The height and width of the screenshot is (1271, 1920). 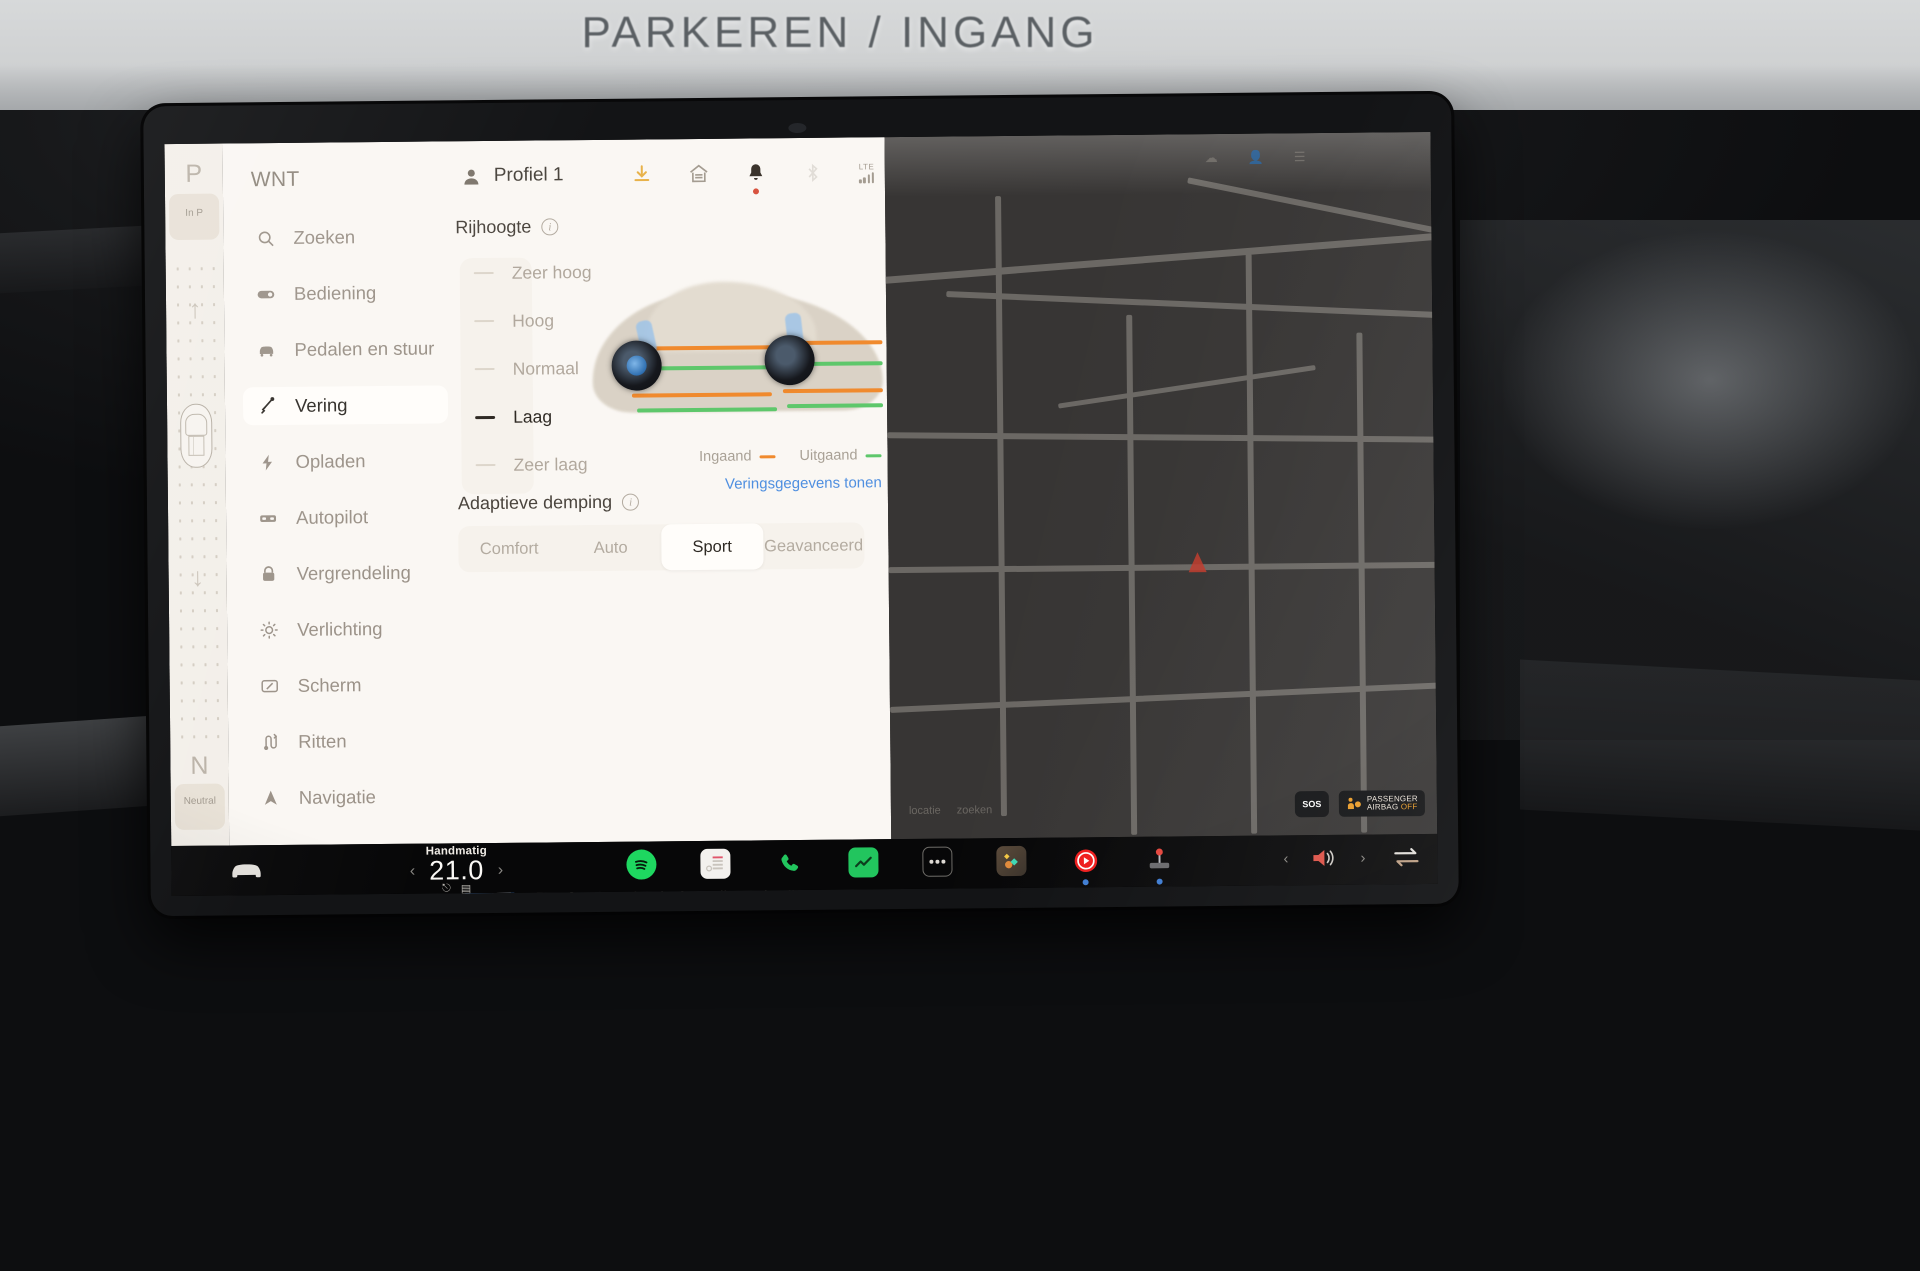 I want to click on sidebar-item-label: Zoeken, so click(x=324, y=237).